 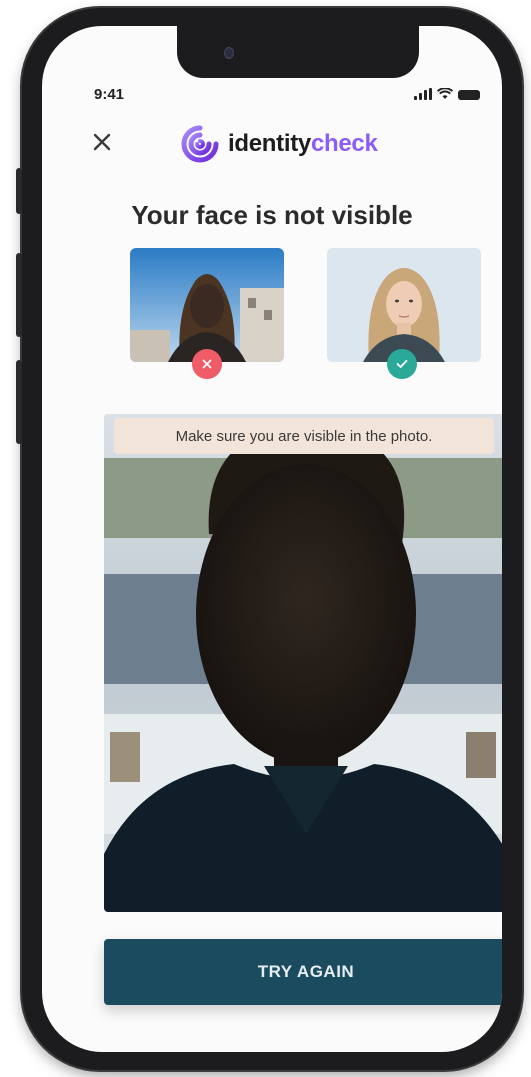 What do you see at coordinates (207, 305) in the screenshot?
I see `bad-example-photo` at bounding box center [207, 305].